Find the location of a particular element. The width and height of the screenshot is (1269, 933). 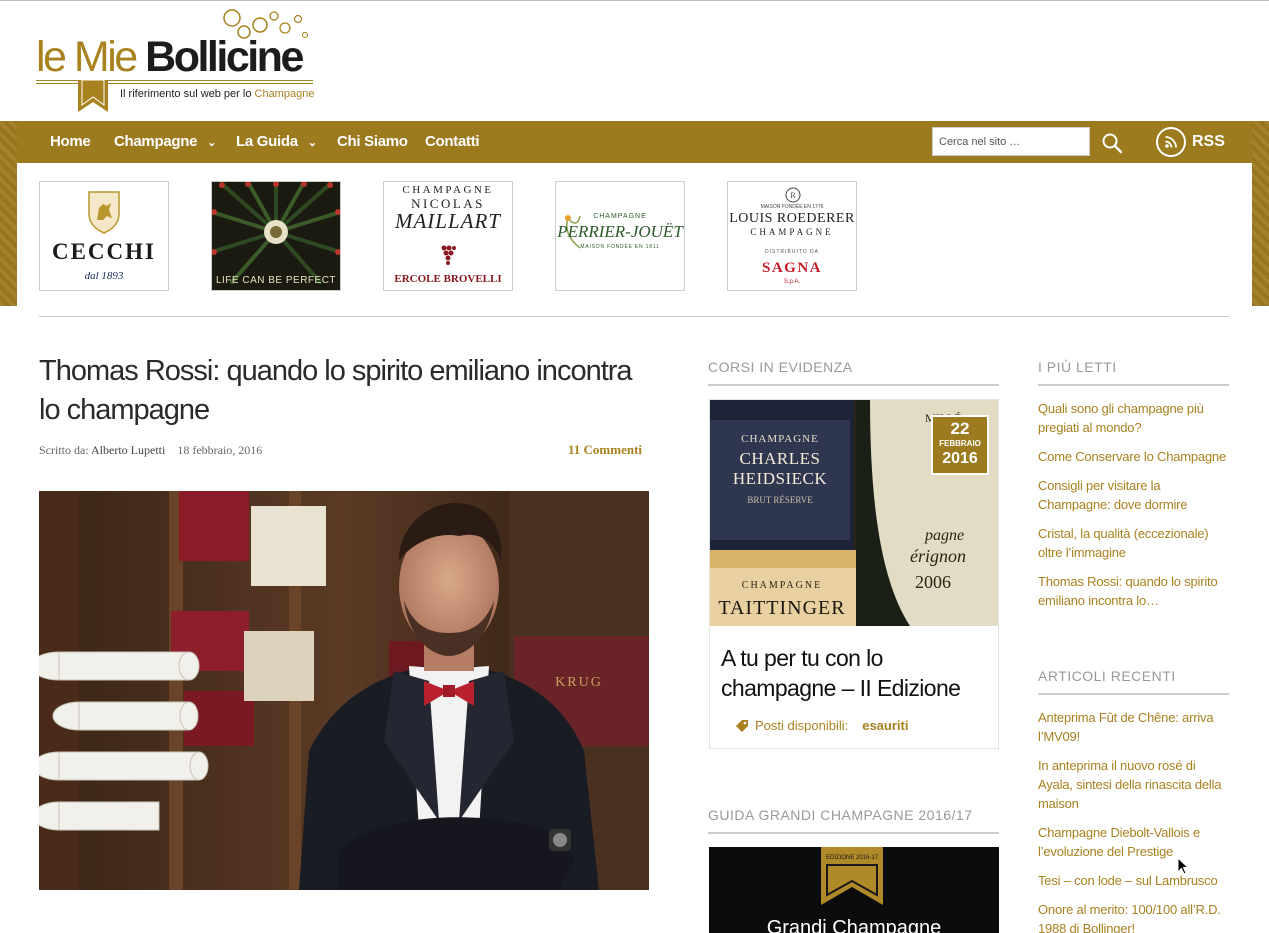

rss-link: RSS is located at coordinates (1190, 142).